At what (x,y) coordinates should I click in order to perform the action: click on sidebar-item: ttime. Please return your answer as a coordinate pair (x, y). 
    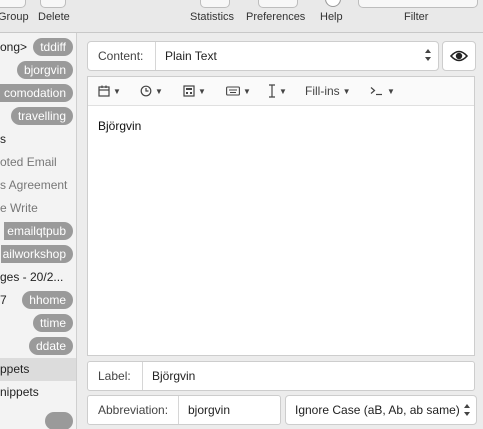
    Looking at the image, I should click on (38, 323).